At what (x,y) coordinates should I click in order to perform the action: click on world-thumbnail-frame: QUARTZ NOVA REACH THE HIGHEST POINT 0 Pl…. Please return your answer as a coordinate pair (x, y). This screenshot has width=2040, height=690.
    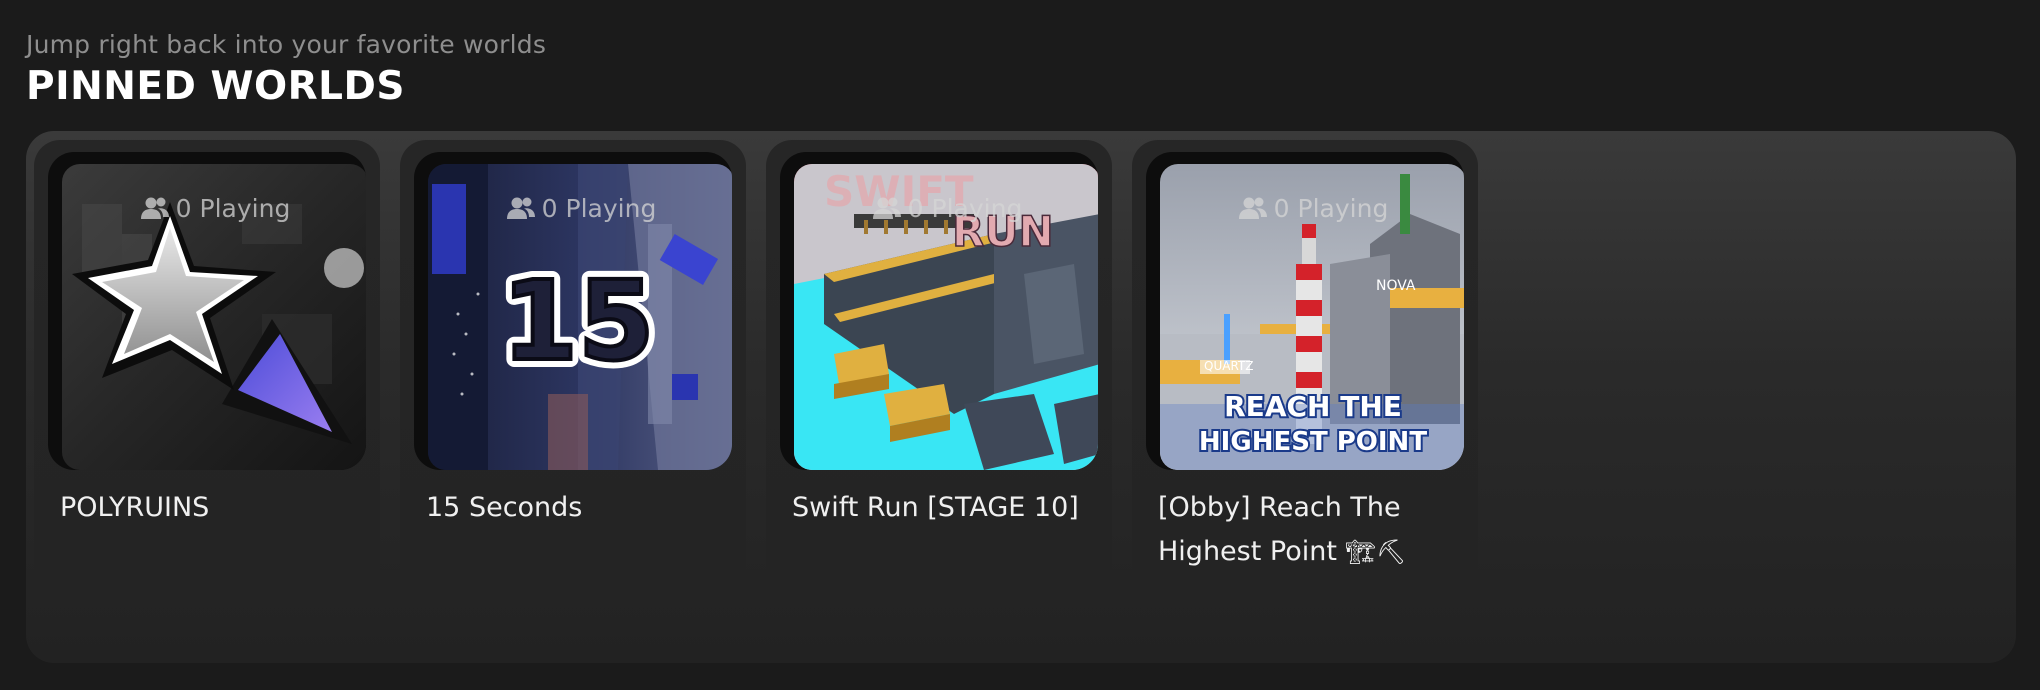
    Looking at the image, I should click on (1305, 311).